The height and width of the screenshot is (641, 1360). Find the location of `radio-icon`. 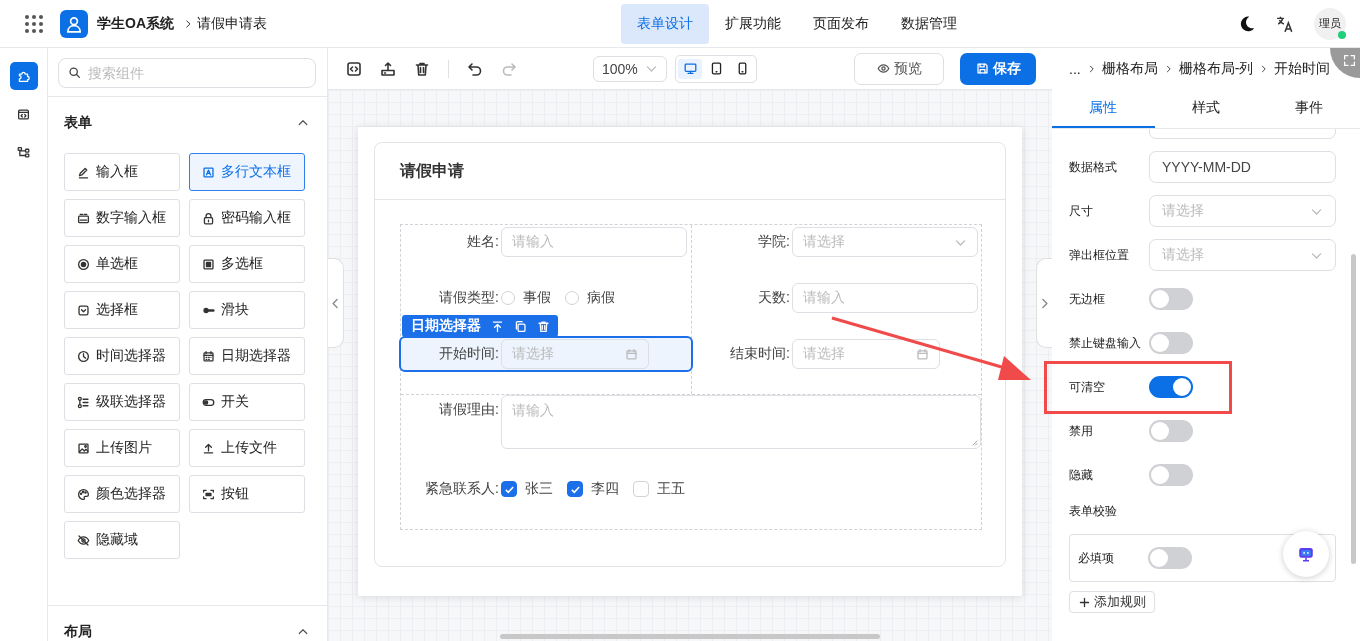

radio-icon is located at coordinates (83, 264).